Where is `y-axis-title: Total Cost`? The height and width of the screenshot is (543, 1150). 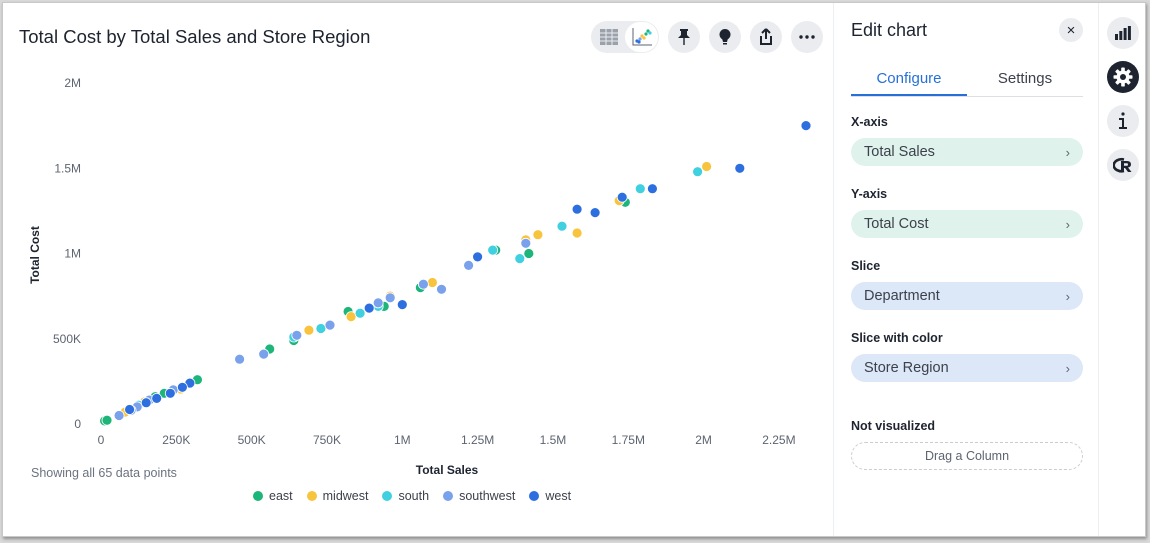 y-axis-title: Total Cost is located at coordinates (35, 255).